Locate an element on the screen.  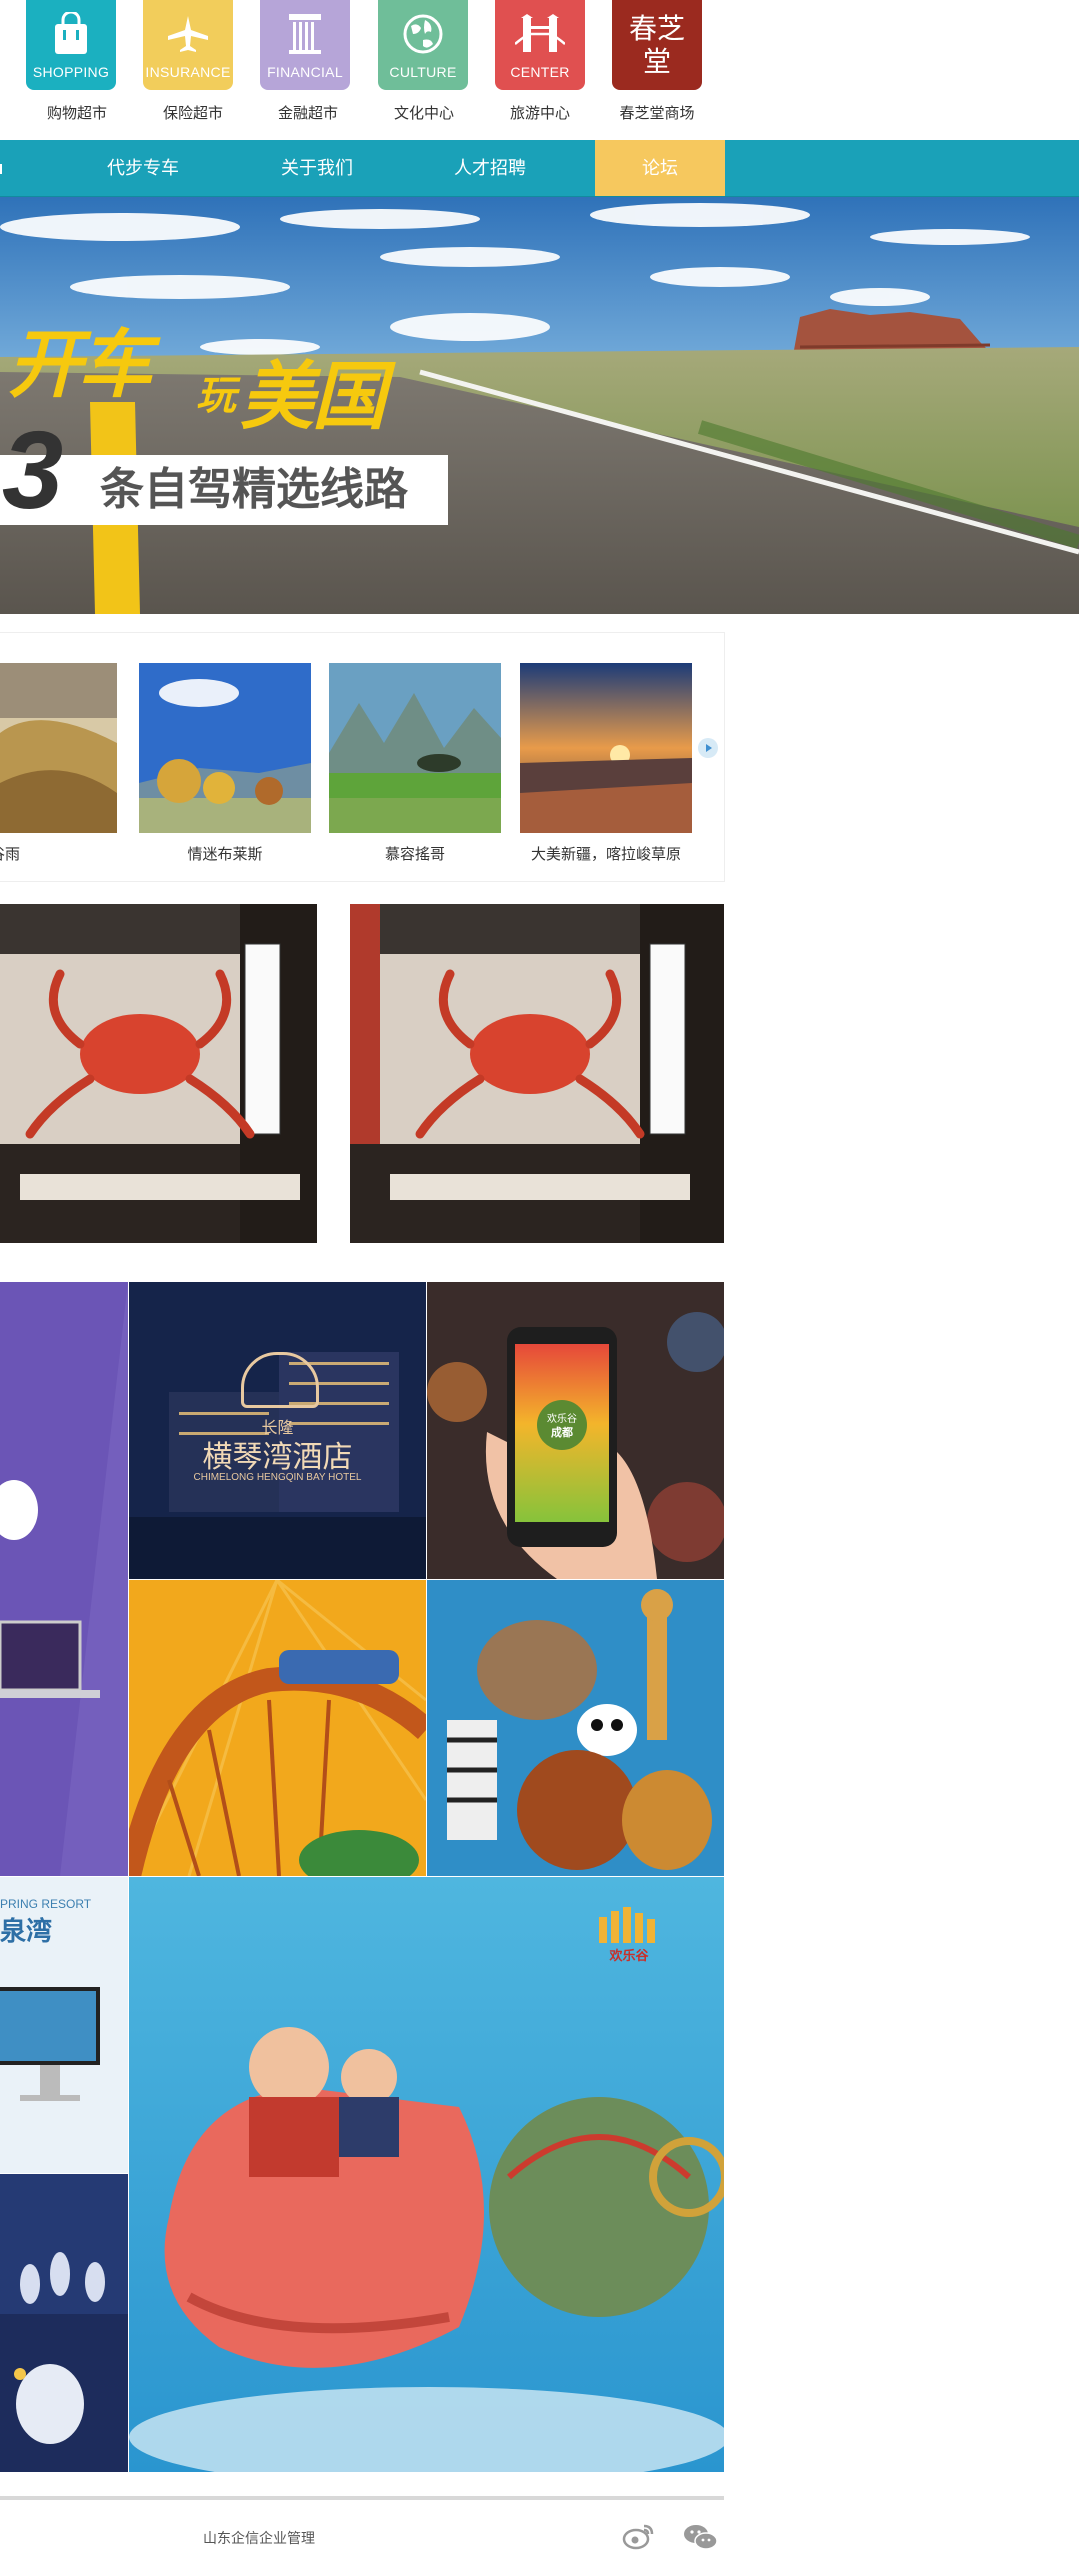
animals-tile is located at coordinates (575, 1728).